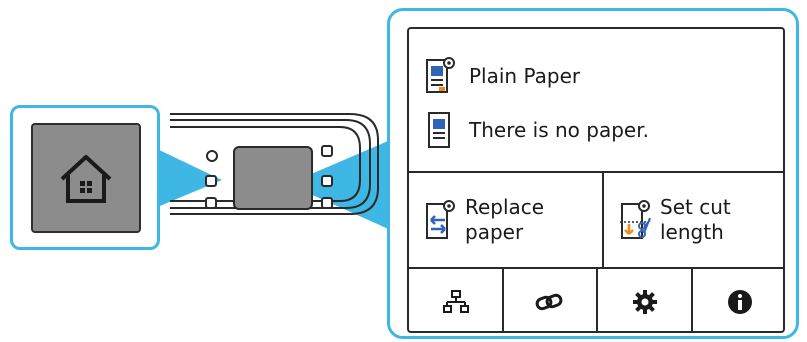 The image size is (807, 342). I want to click on home-button, so click(86, 178).